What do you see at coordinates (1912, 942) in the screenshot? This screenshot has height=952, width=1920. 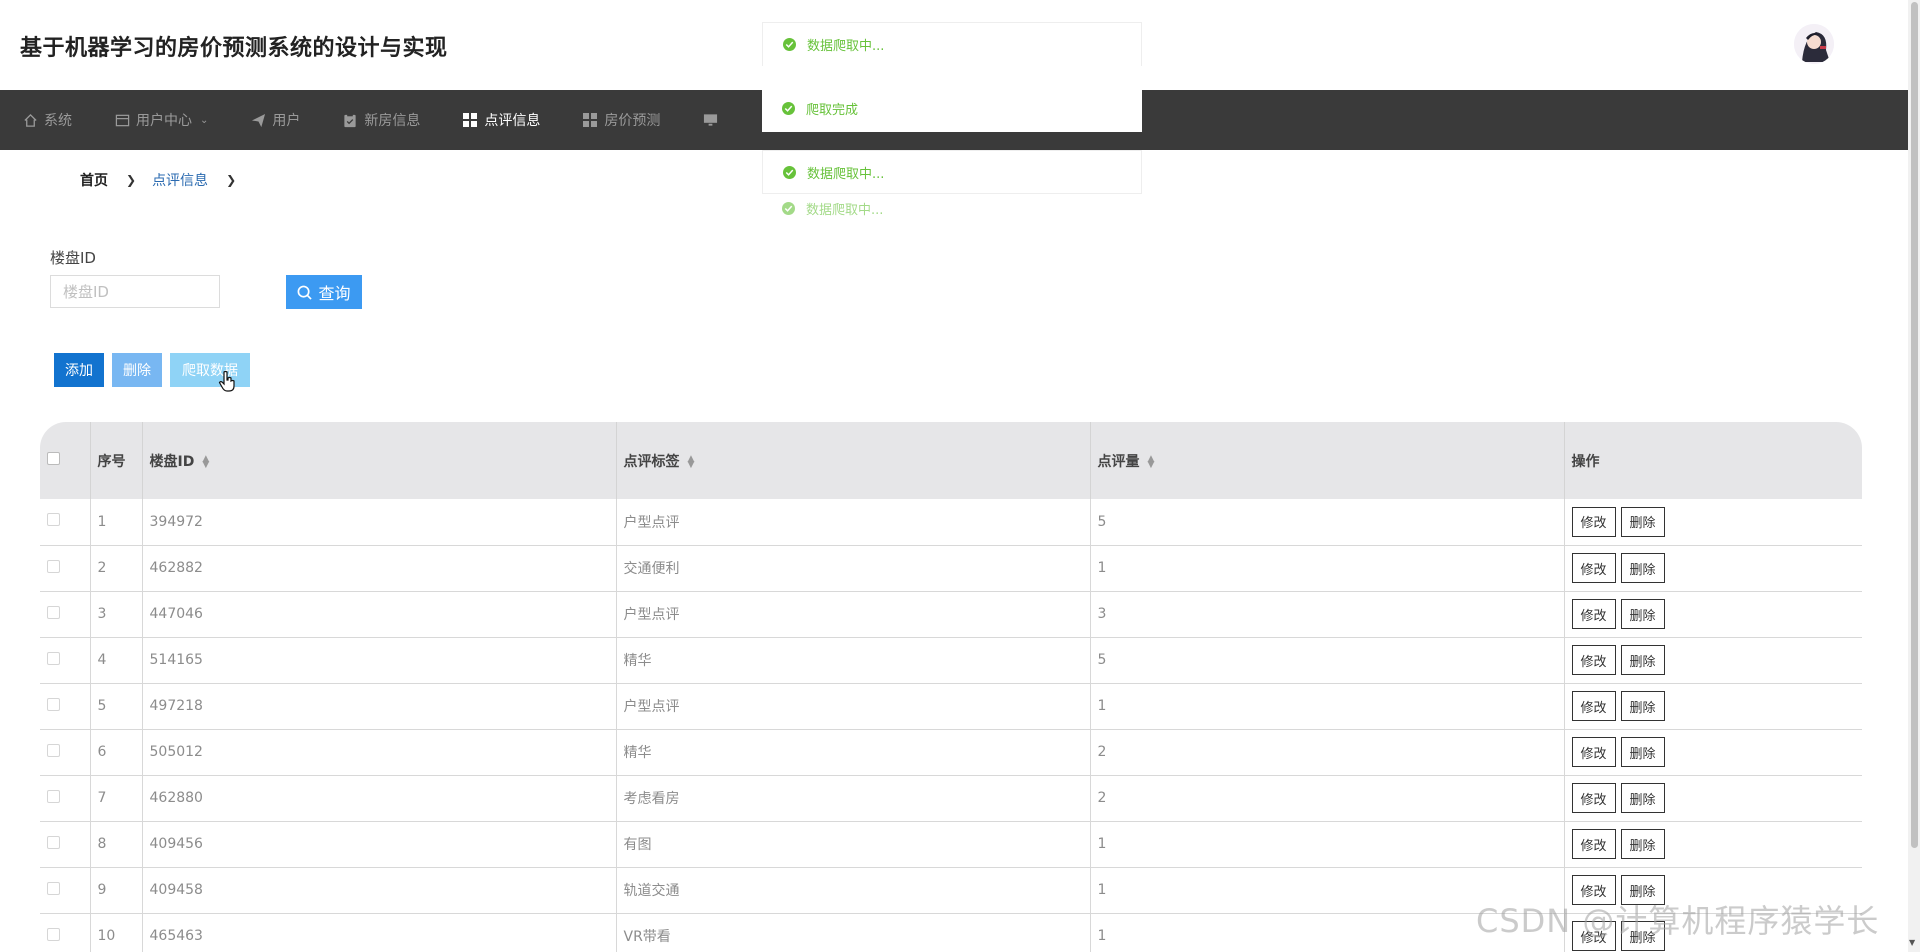 I see `scroll-down-arrow-icon: ▼` at bounding box center [1912, 942].